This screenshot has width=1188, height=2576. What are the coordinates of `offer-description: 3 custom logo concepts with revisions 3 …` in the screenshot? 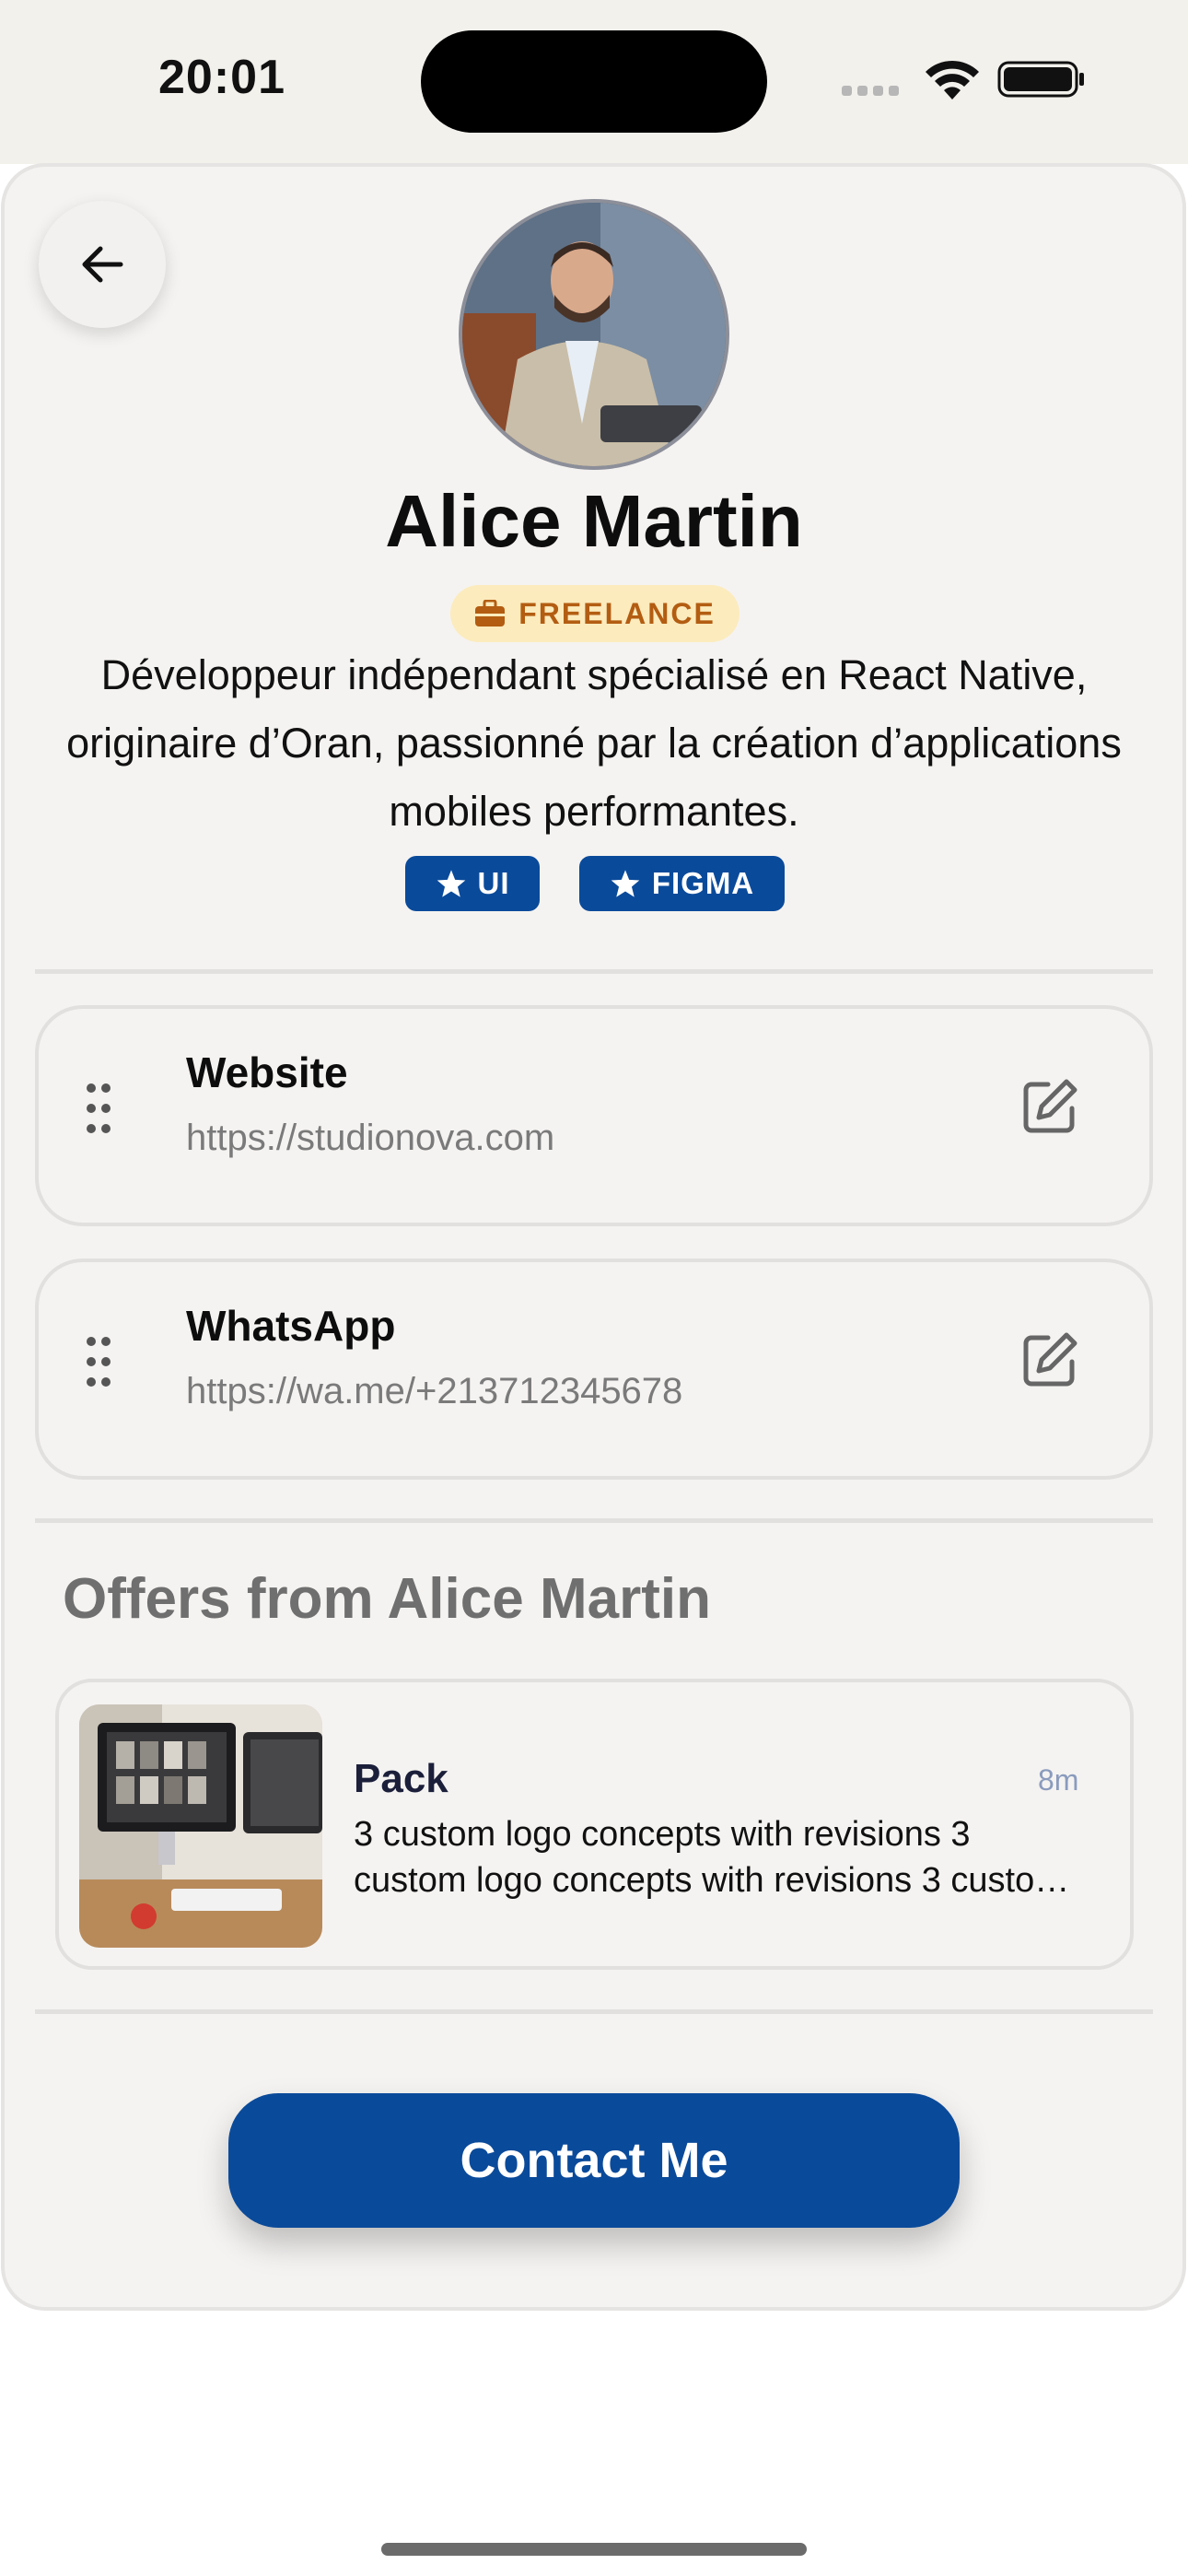 It's located at (709, 1857).